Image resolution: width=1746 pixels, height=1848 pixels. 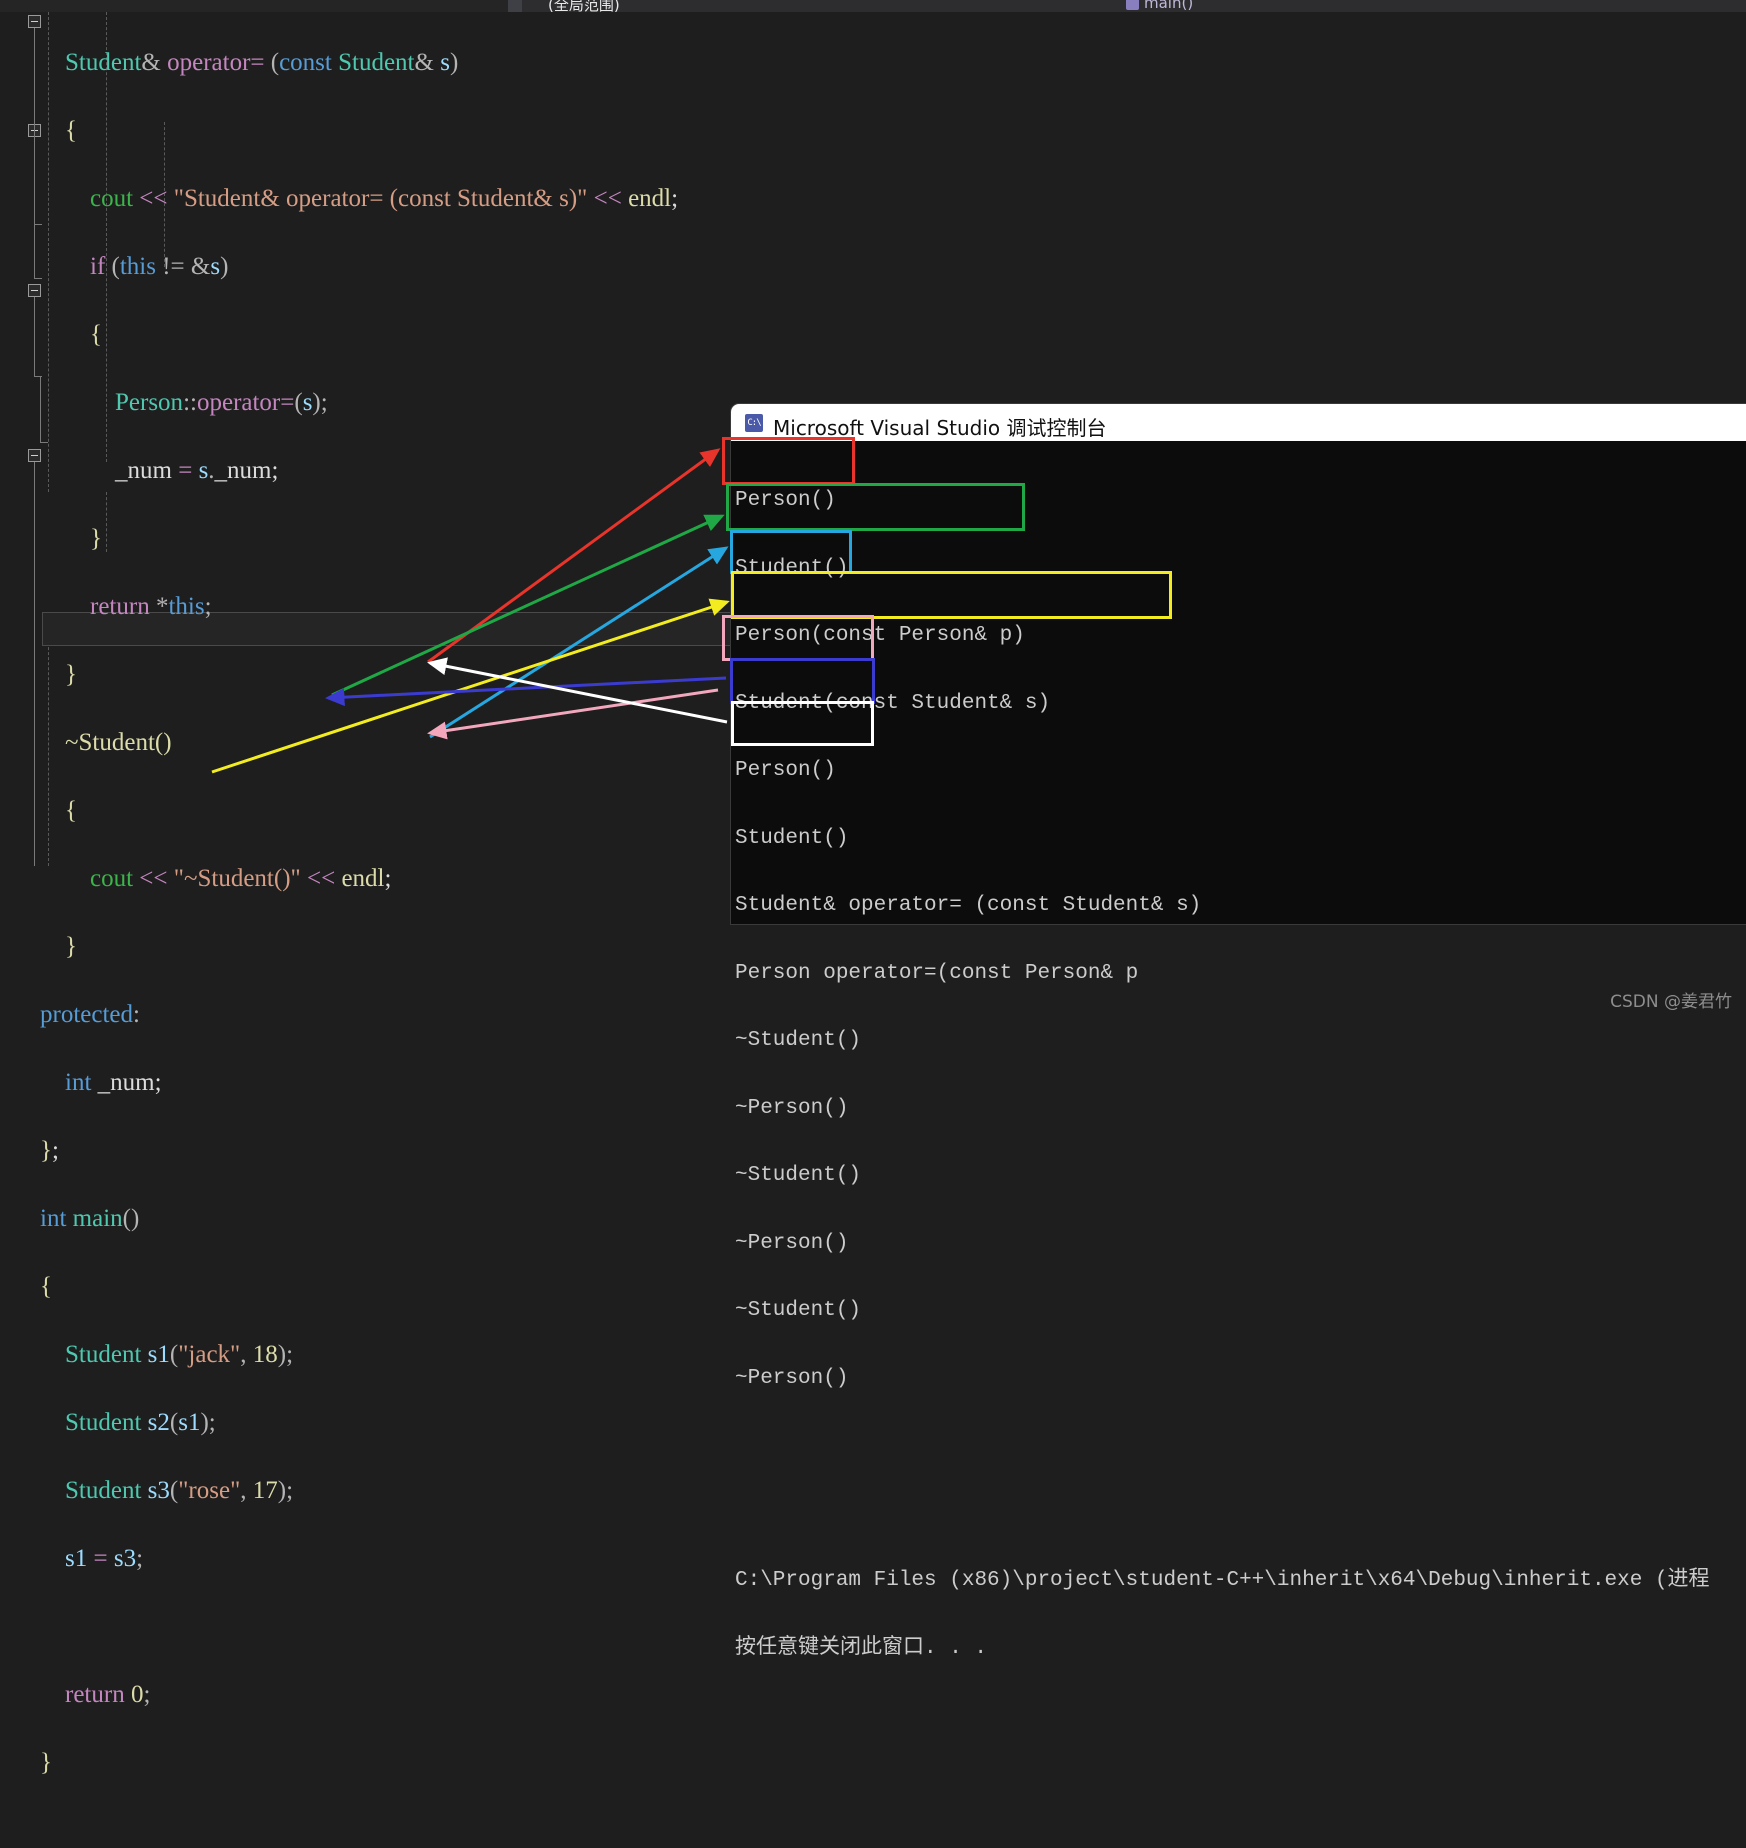 What do you see at coordinates (90, 1218) in the screenshot?
I see `code-line: int main()` at bounding box center [90, 1218].